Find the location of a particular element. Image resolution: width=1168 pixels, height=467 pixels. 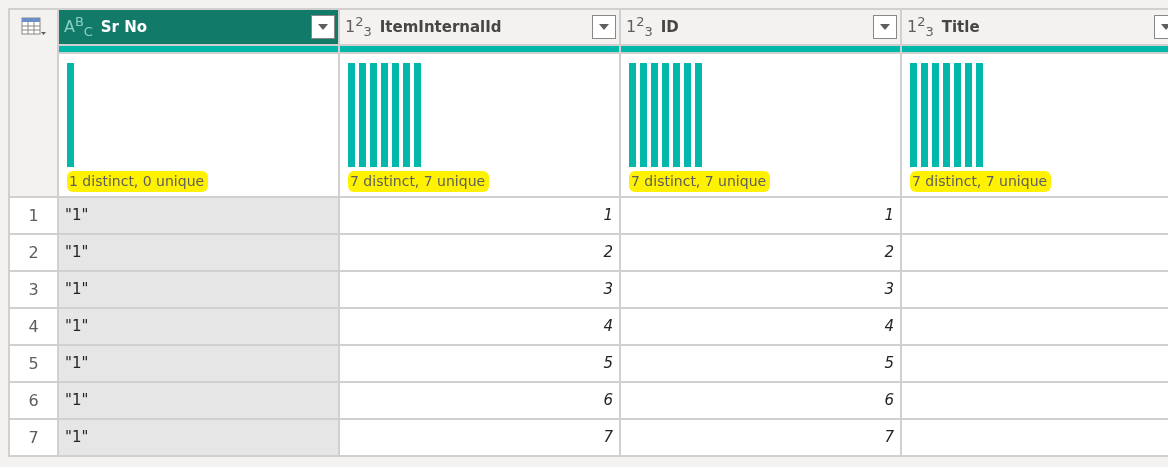

column-header: 1$^{2}$$_{3}$ ItemInternalId is located at coordinates (479, 27).